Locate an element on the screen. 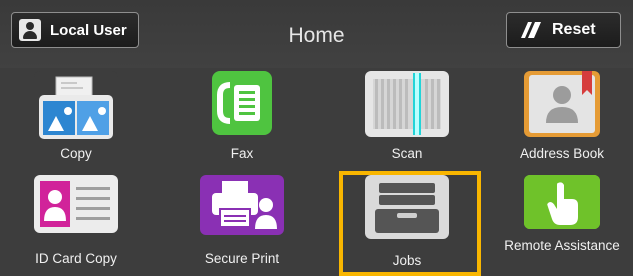 The height and width of the screenshot is (276, 633). id-card-icon is located at coordinates (76, 204).